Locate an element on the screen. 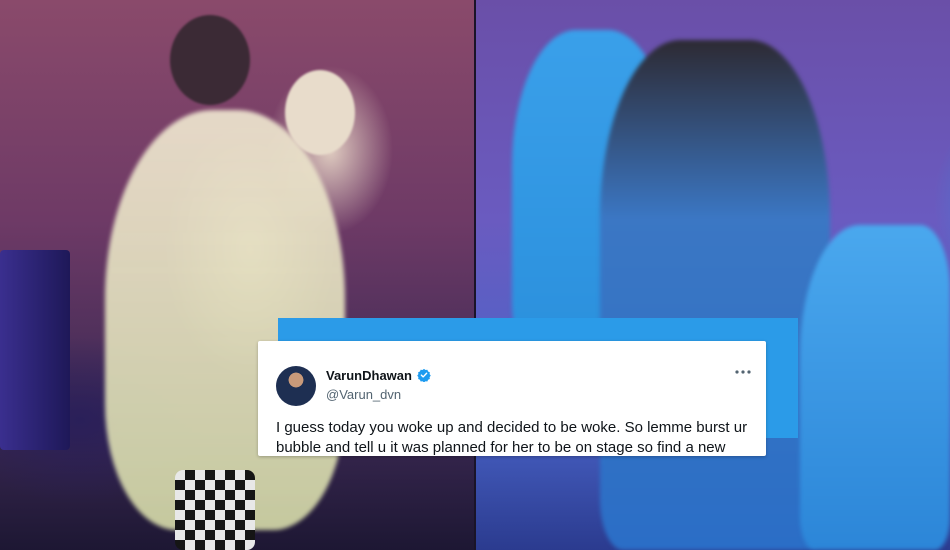 The height and width of the screenshot is (550, 950). user-handle: @Varun_dvn is located at coordinates (363, 394).